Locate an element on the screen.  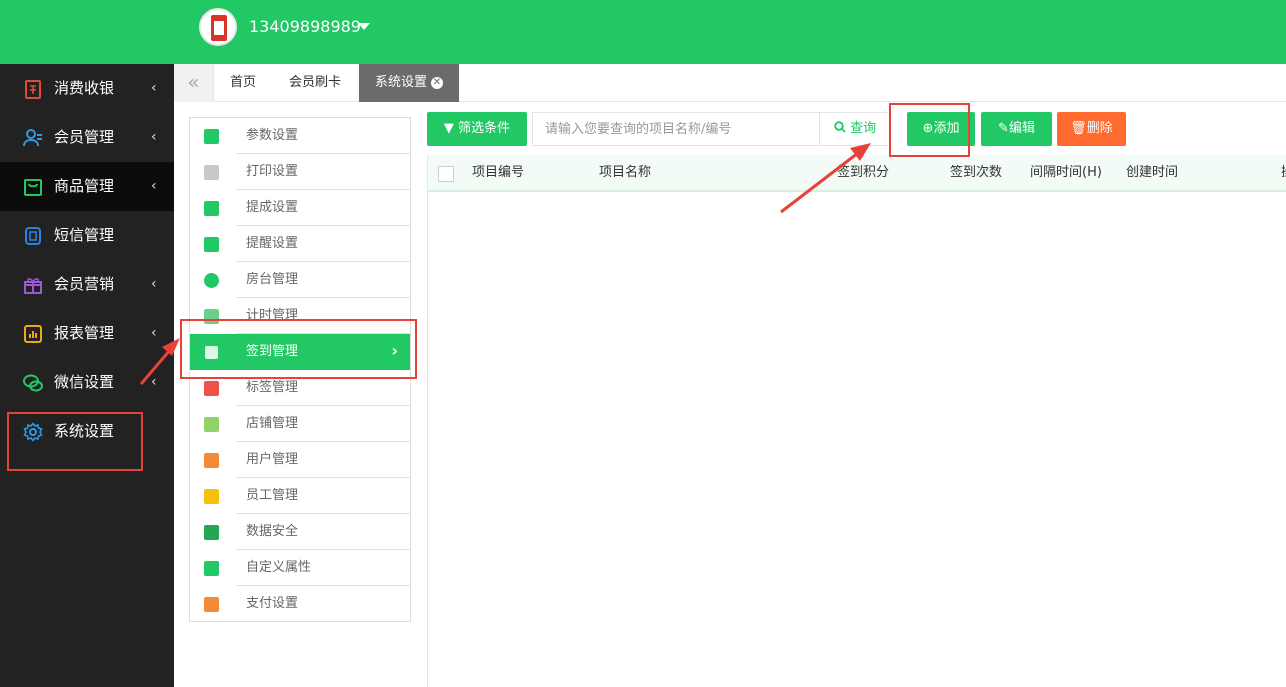
edit-icon: ✎ is located at coordinates (1003, 128).